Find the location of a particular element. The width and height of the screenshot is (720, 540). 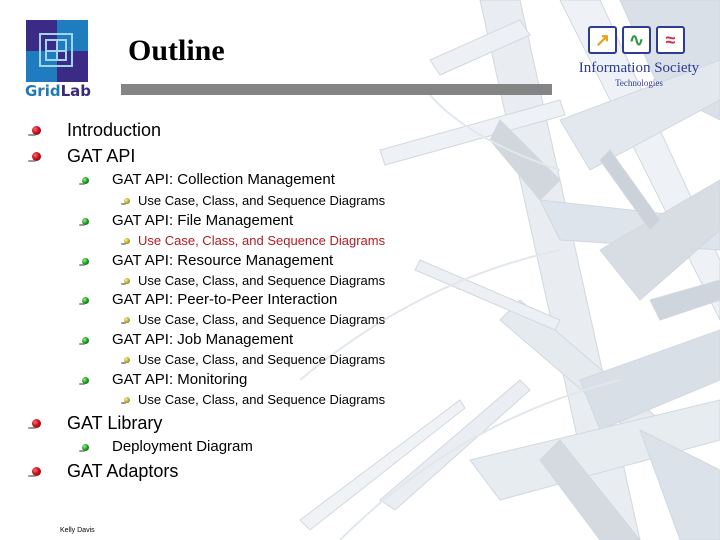

slide-footer-author: Kelly Davis is located at coordinates (77, 530).